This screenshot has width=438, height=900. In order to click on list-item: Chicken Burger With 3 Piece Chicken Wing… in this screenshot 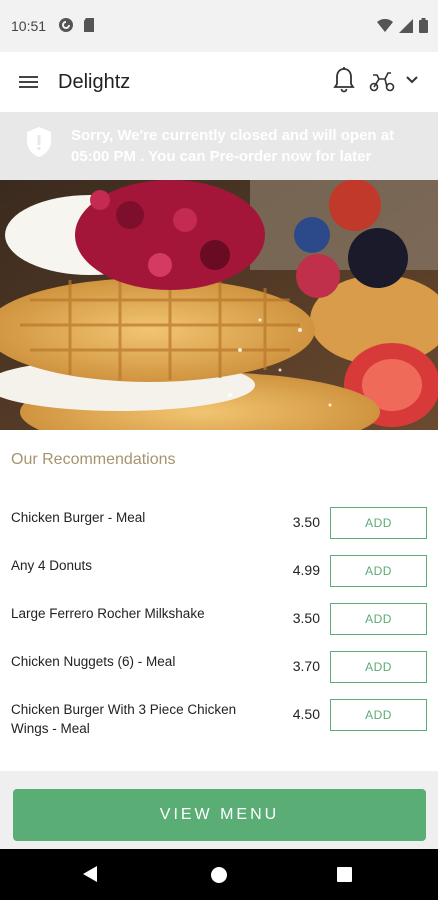, I will do `click(219, 718)`.